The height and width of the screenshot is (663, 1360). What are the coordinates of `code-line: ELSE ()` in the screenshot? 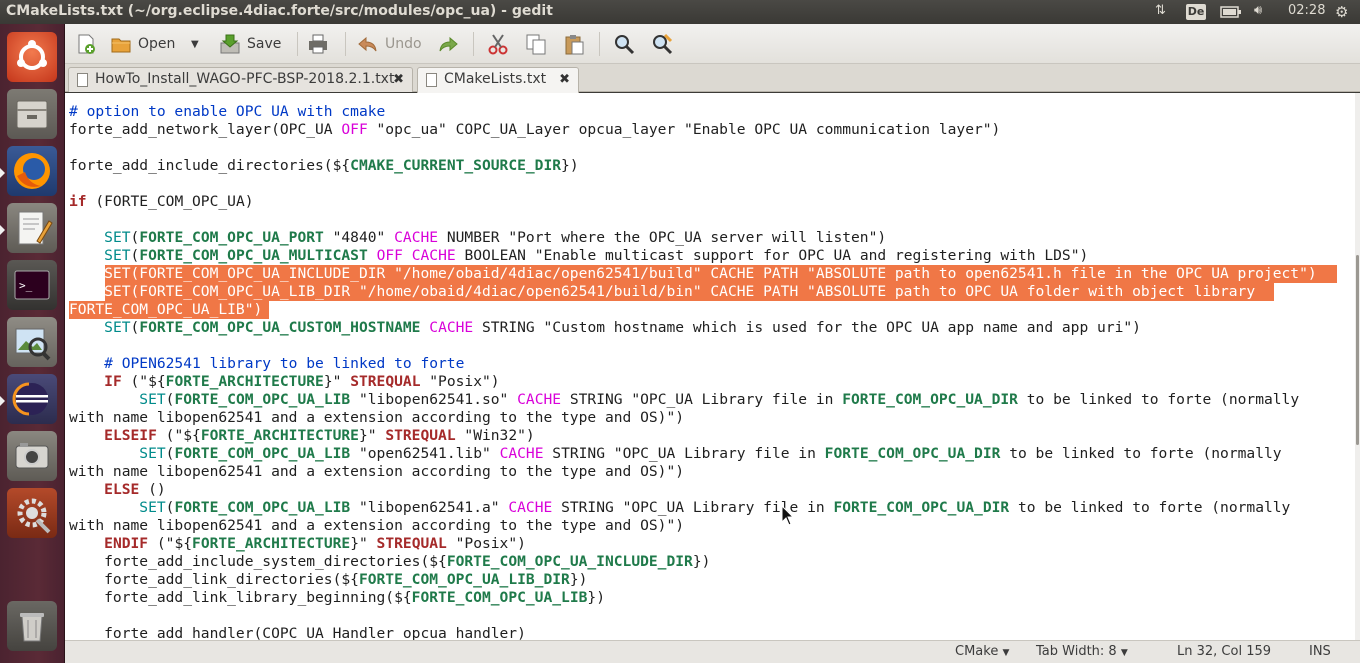 It's located at (117, 490).